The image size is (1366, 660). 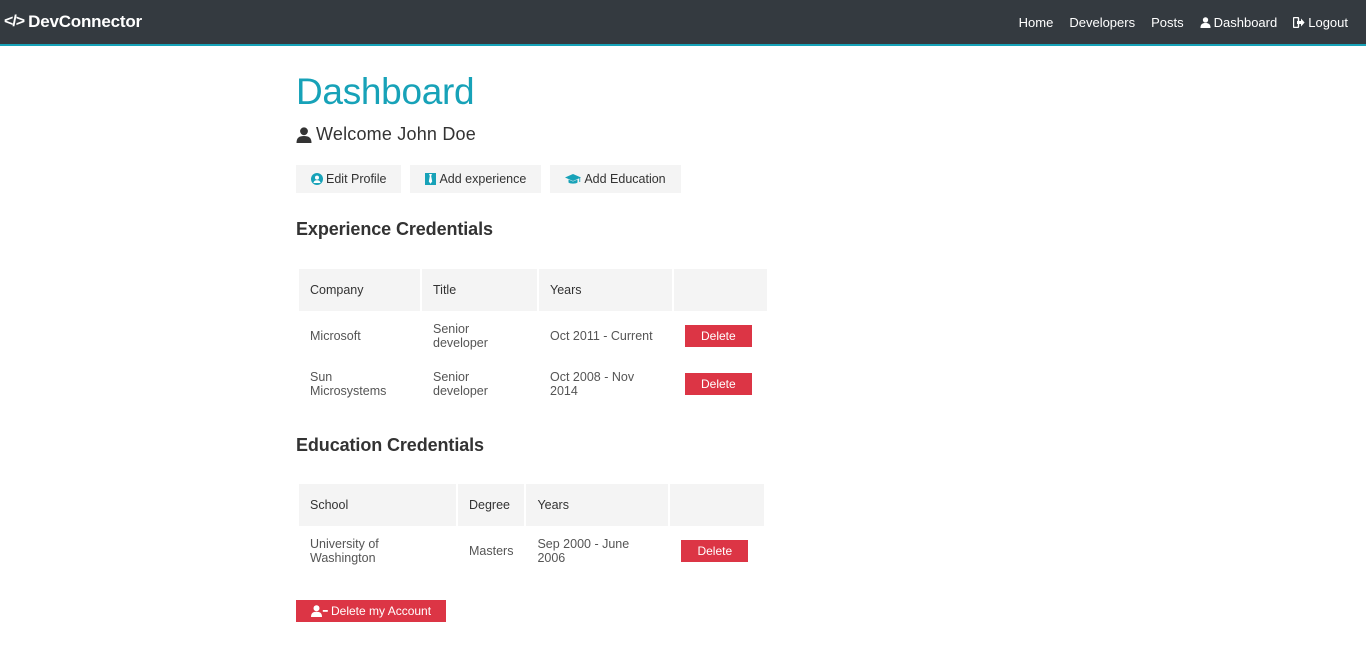 I want to click on add-education-button: Add Education, so click(x=615, y=179).